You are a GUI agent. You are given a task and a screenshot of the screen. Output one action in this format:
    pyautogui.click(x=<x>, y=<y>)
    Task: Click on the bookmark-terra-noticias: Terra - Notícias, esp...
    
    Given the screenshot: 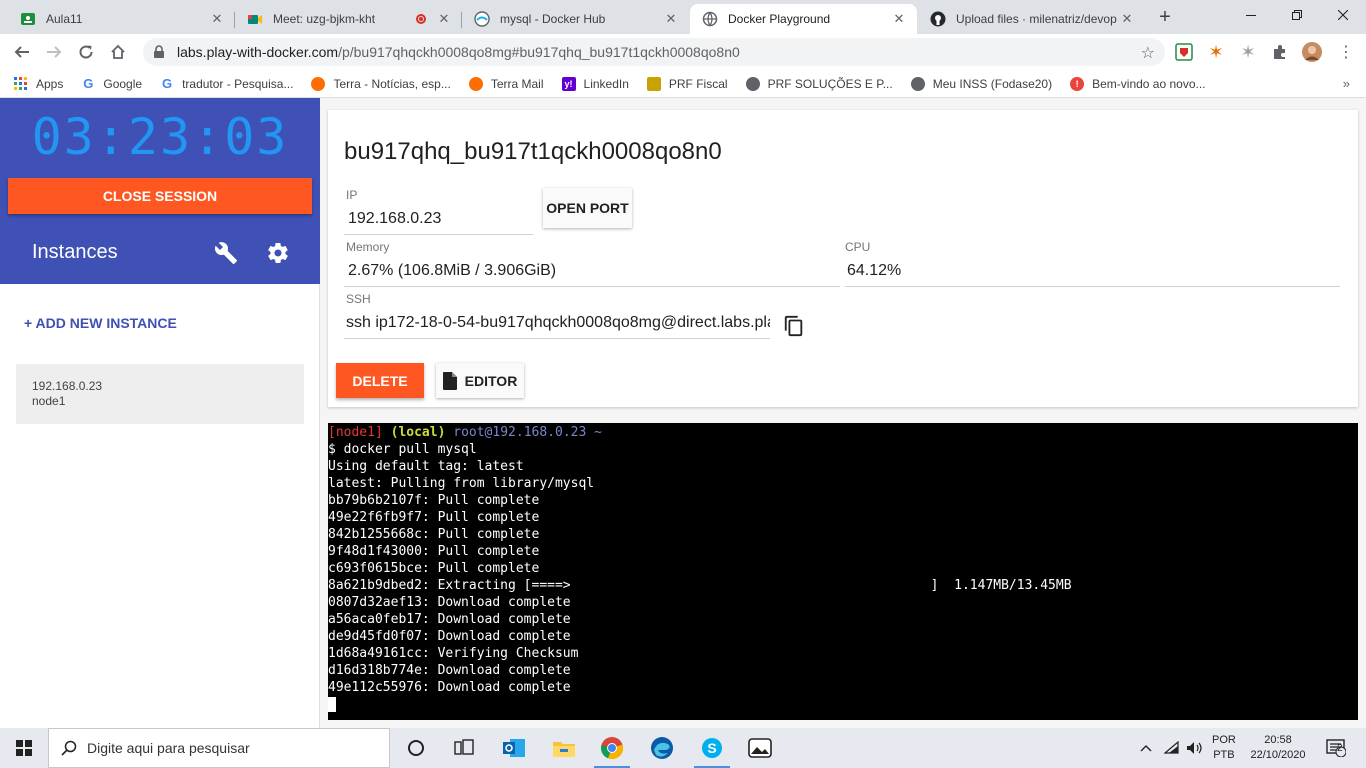 What is the action you would take?
    pyautogui.click(x=381, y=83)
    